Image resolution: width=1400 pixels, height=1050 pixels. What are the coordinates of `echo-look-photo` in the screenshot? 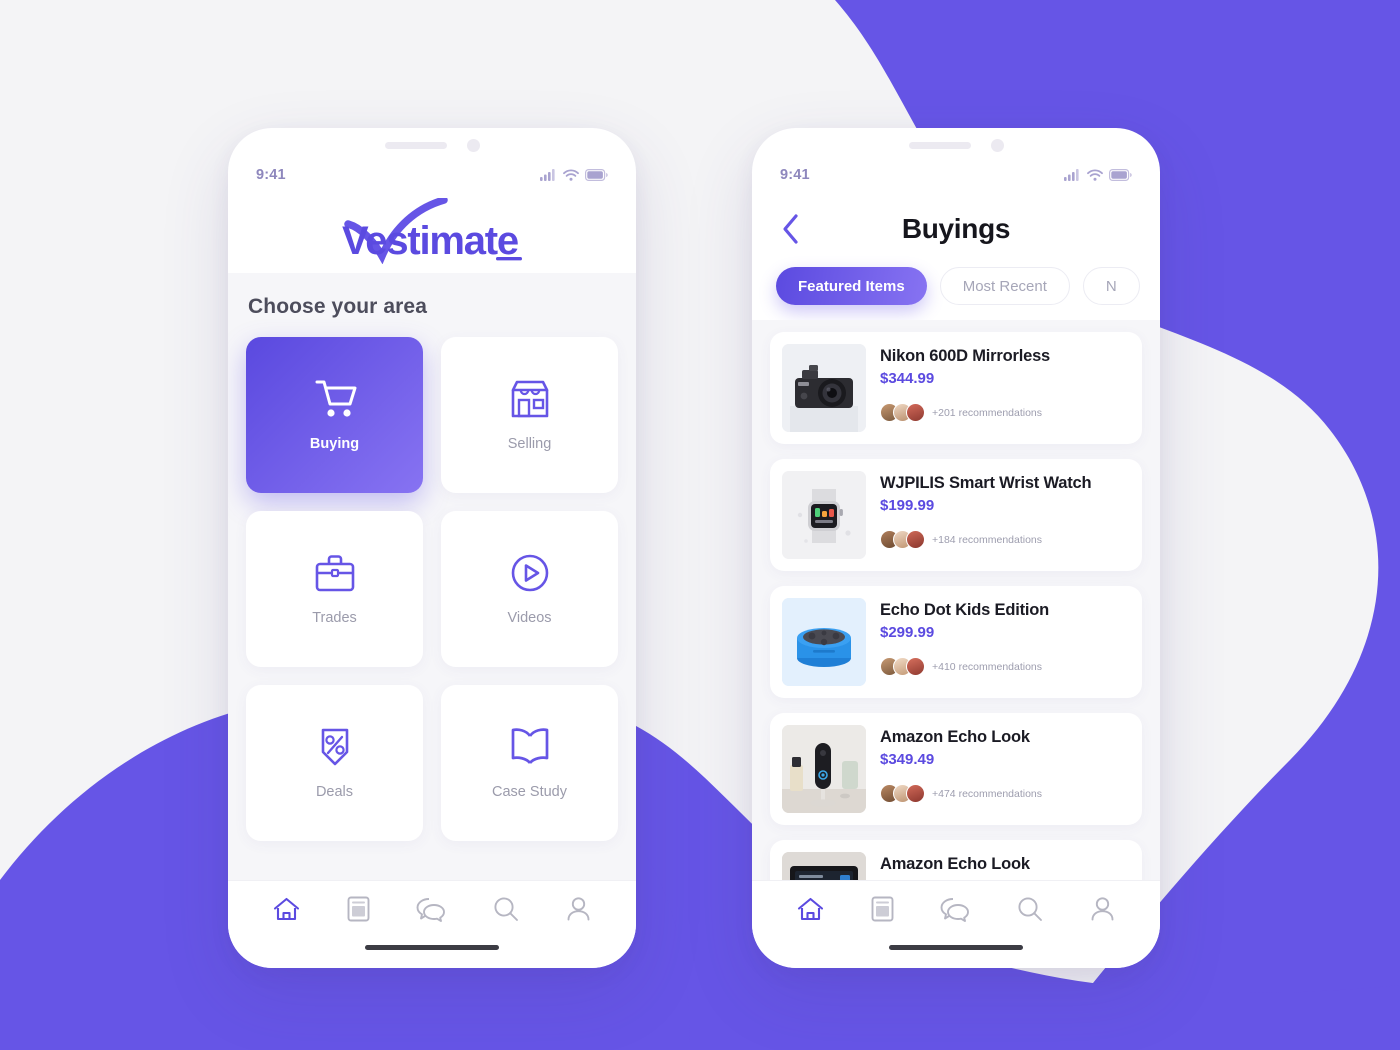 It's located at (824, 769).